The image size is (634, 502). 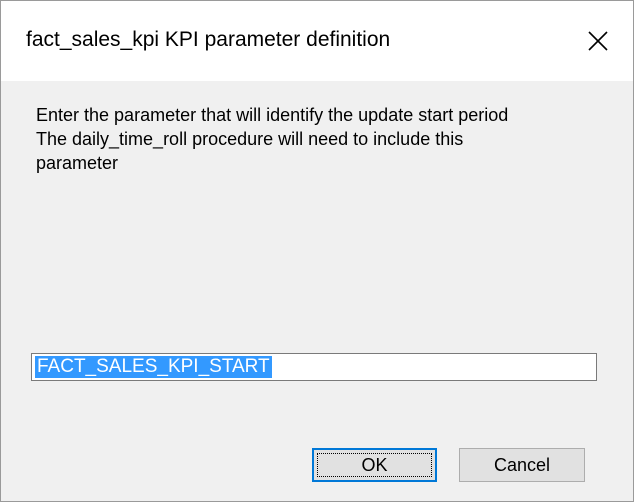 I want to click on cancel-button-label: Cancel, so click(x=522, y=465).